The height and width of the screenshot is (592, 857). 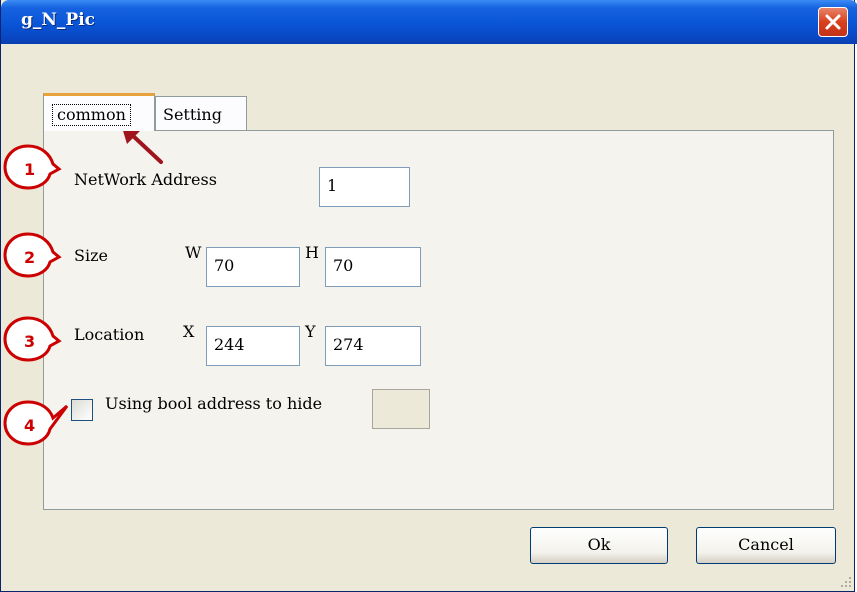 I want to click on tab-common-label: common, so click(x=91, y=115).